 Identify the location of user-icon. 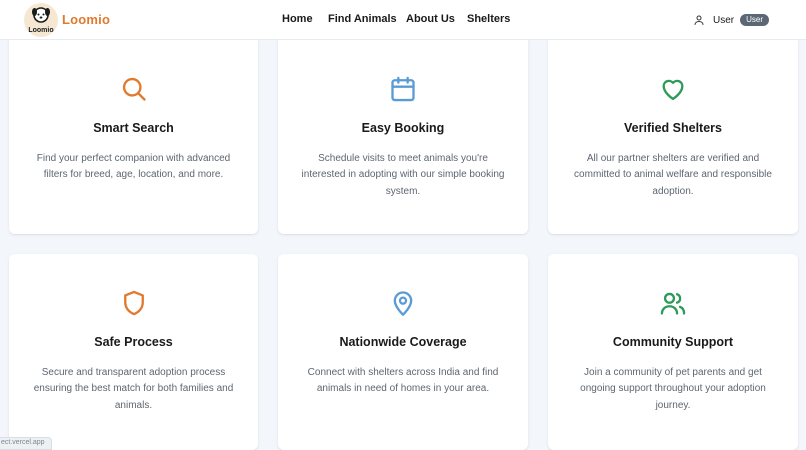
(699, 20).